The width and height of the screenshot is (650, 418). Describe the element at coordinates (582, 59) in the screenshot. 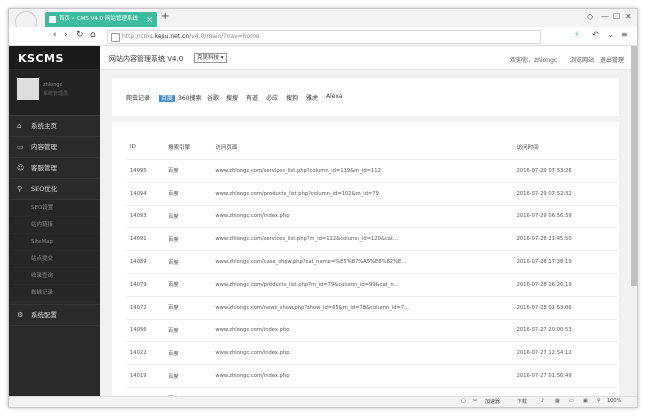

I see `visit-site-link: 浏览网站` at that location.